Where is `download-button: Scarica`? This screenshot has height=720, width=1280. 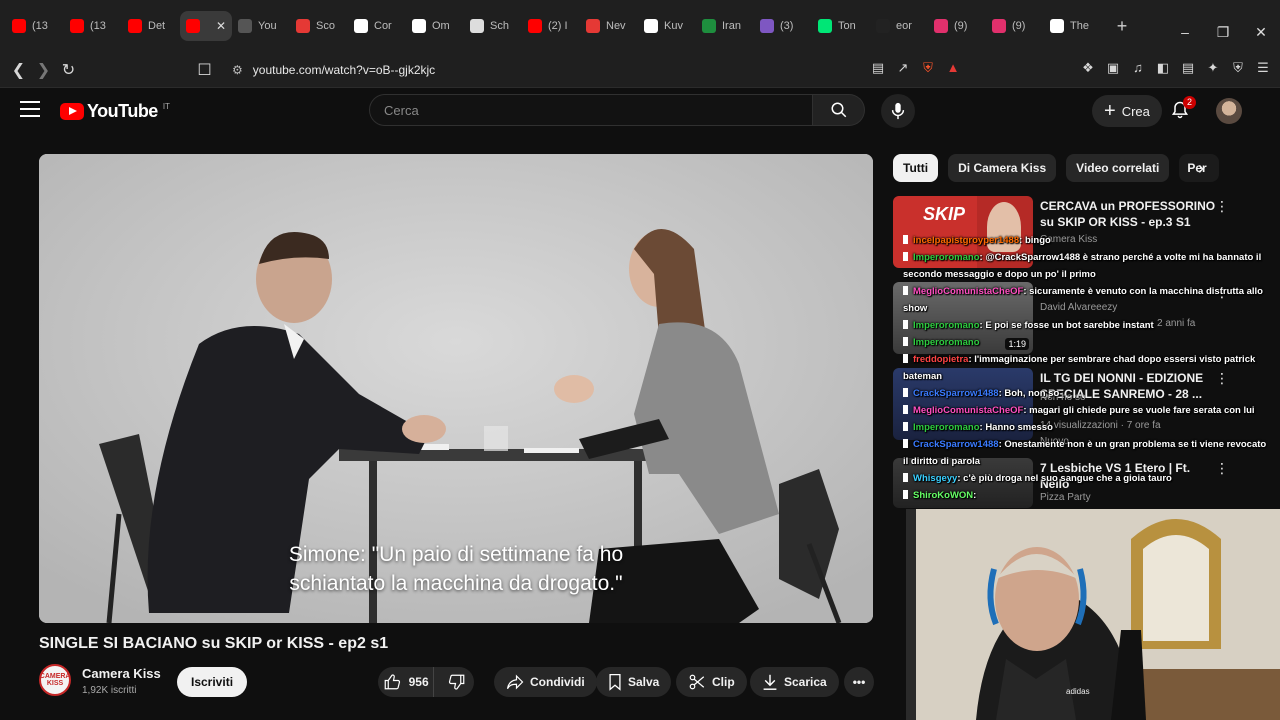
download-button: Scarica is located at coordinates (794, 682).